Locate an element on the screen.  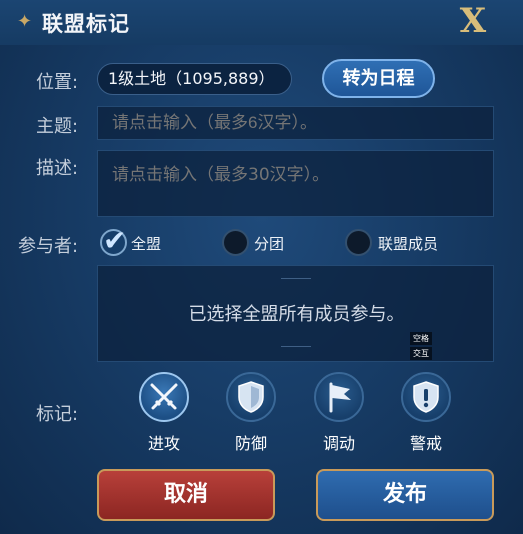
participants-info-text: 已选择全盟所有成员参与。 is located at coordinates (296, 314).